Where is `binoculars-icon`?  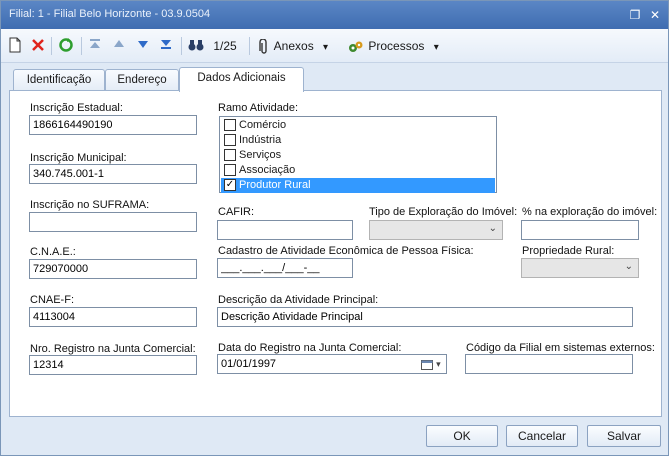 binoculars-icon is located at coordinates (196, 45).